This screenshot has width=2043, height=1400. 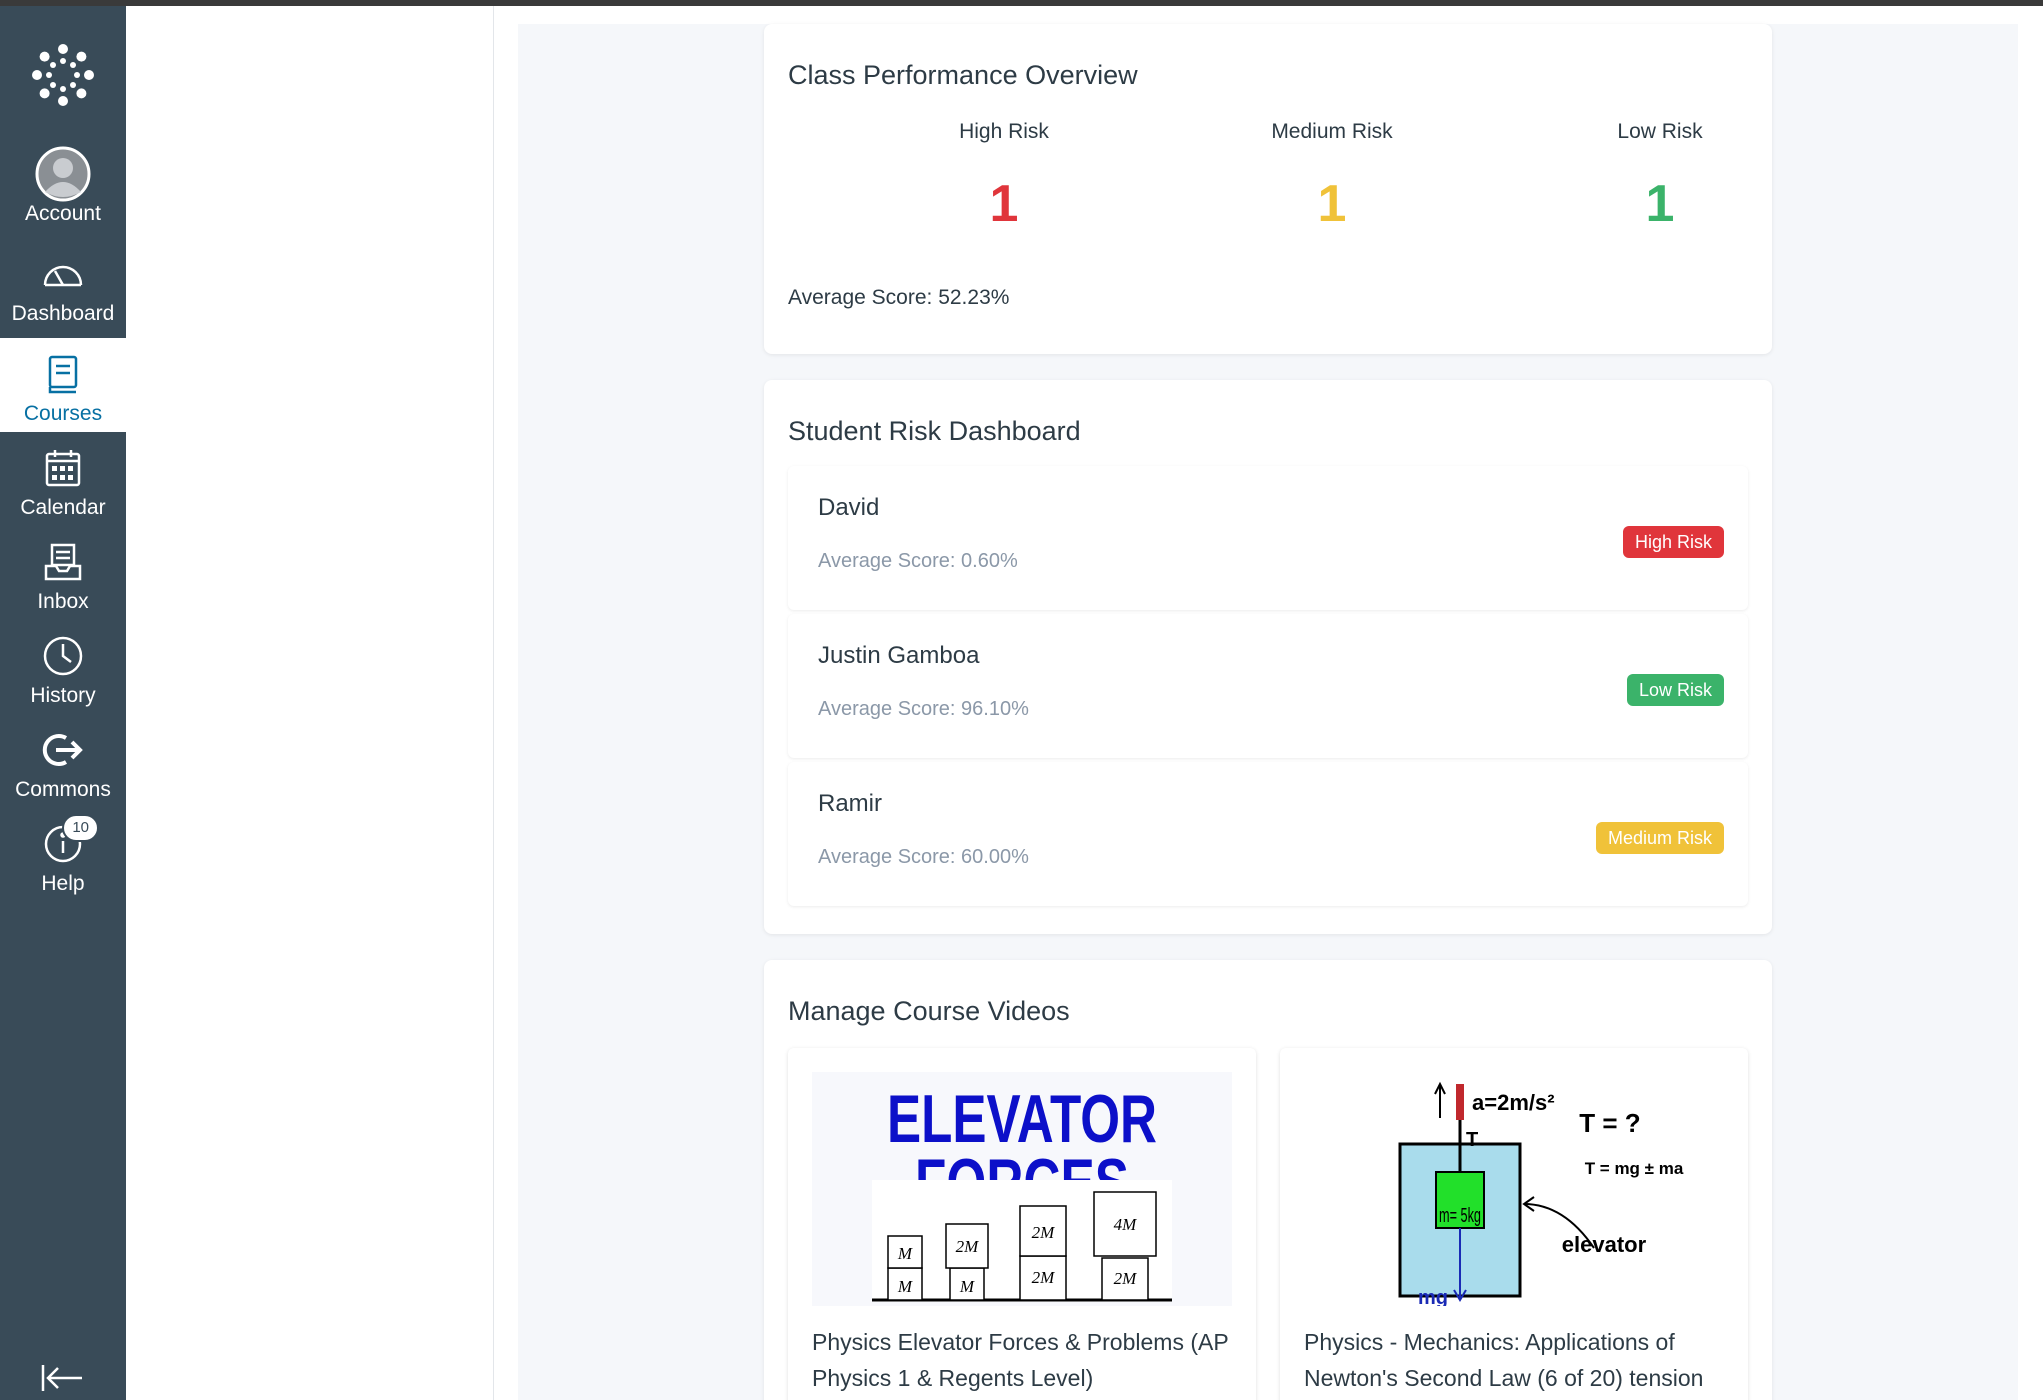 I want to click on student-score: Average Score: 96.10%, so click(x=923, y=709).